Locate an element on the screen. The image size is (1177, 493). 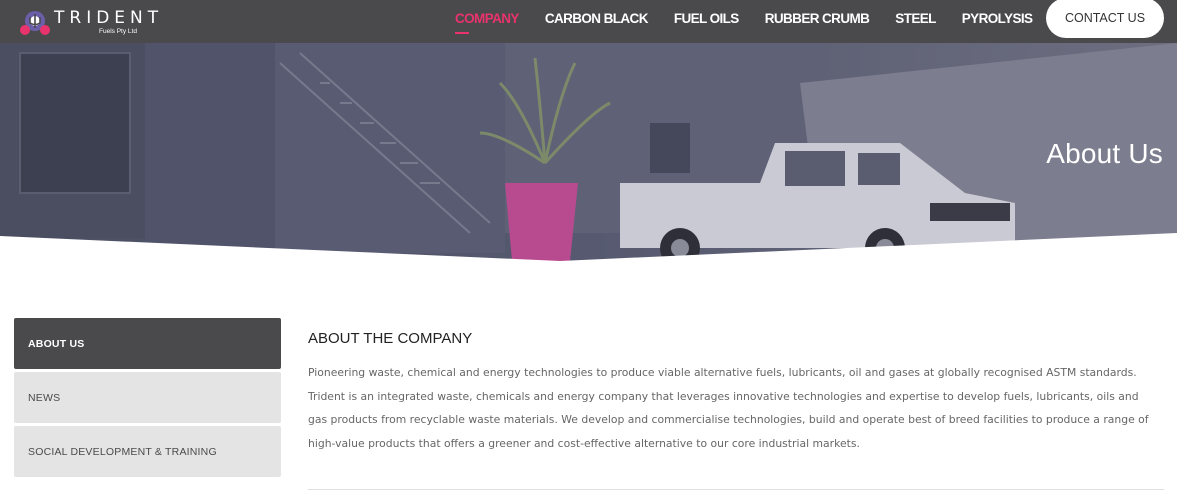
content-divider is located at coordinates (736, 489).